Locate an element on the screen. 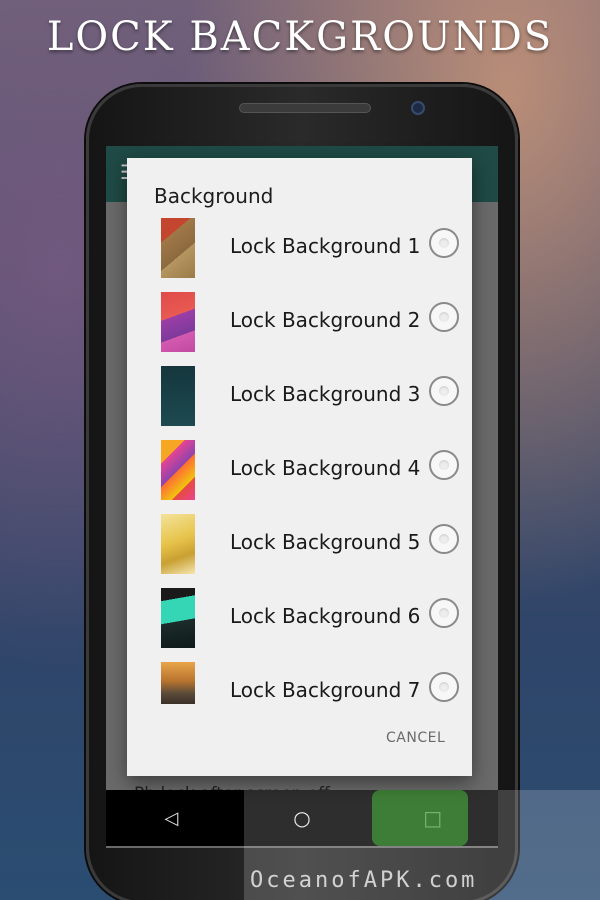 The width and height of the screenshot is (600, 900). android-logo-watermark is located at coordinates (420, 818).